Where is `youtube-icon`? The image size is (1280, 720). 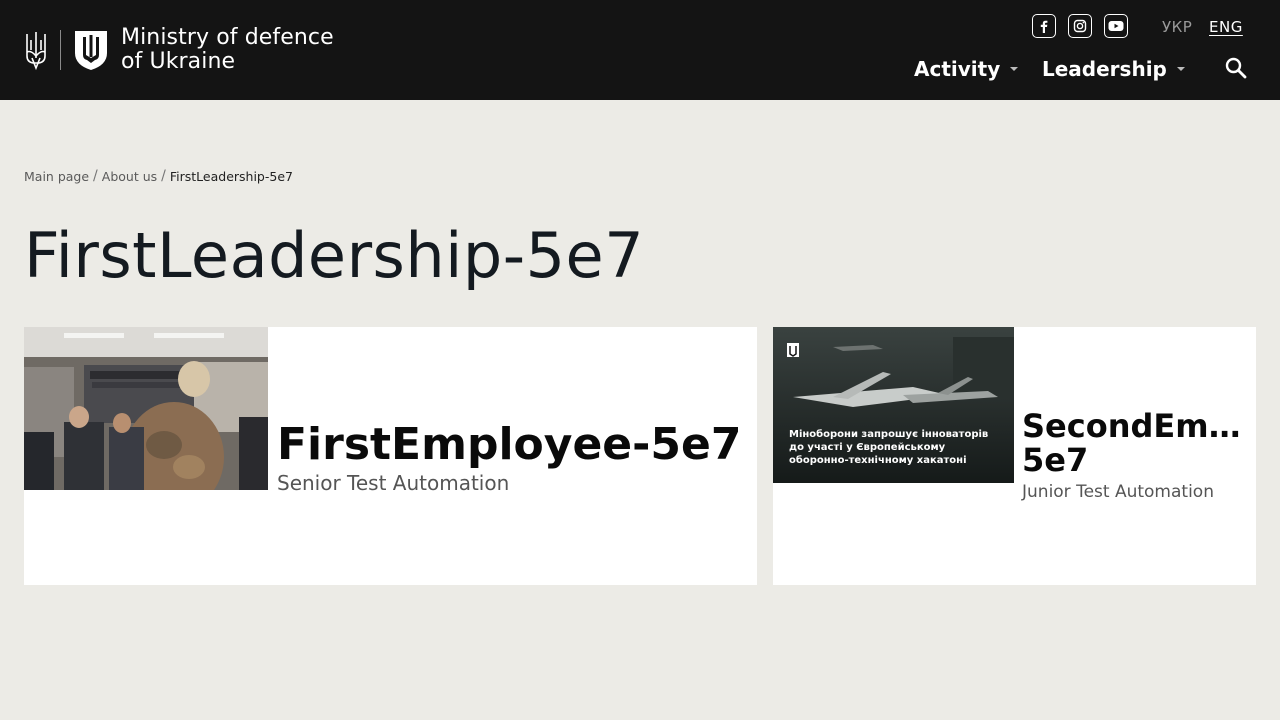
youtube-icon is located at coordinates (1116, 26).